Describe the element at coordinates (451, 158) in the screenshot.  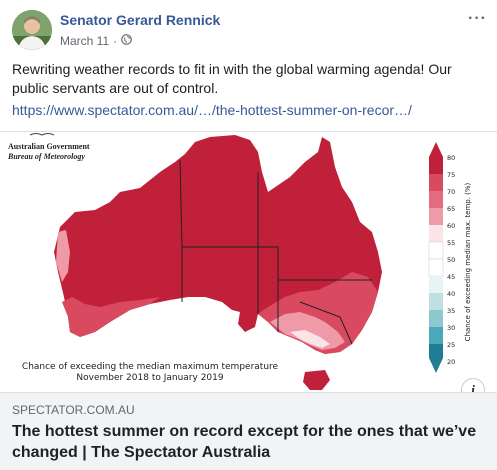
I see `legend-tick: 80` at that location.